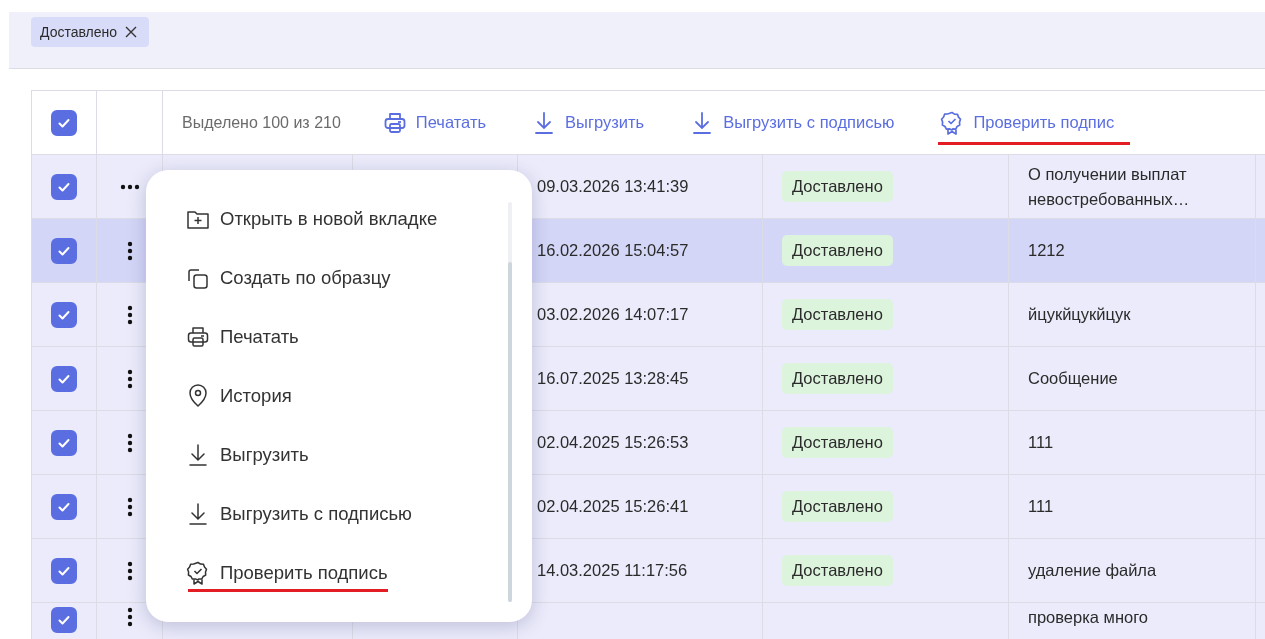 The height and width of the screenshot is (639, 1265). What do you see at coordinates (1073, 379) in the screenshot?
I see `subject-cell-text: Сообщение` at bounding box center [1073, 379].